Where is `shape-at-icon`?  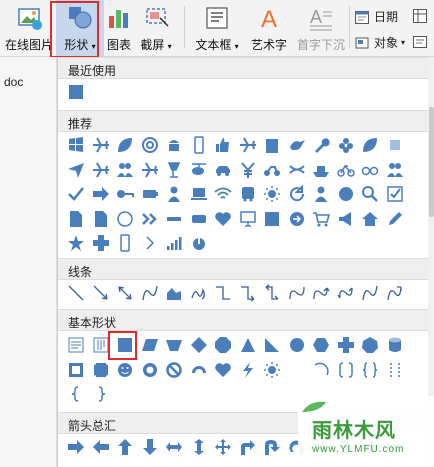
shape-at-icon is located at coordinates (150, 145).